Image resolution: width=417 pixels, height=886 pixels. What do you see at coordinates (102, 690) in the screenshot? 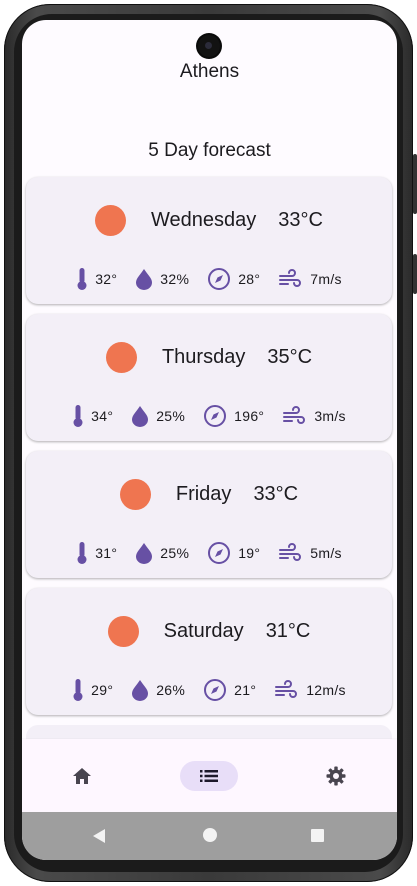
I see `feels-like-value: 29°` at bounding box center [102, 690].